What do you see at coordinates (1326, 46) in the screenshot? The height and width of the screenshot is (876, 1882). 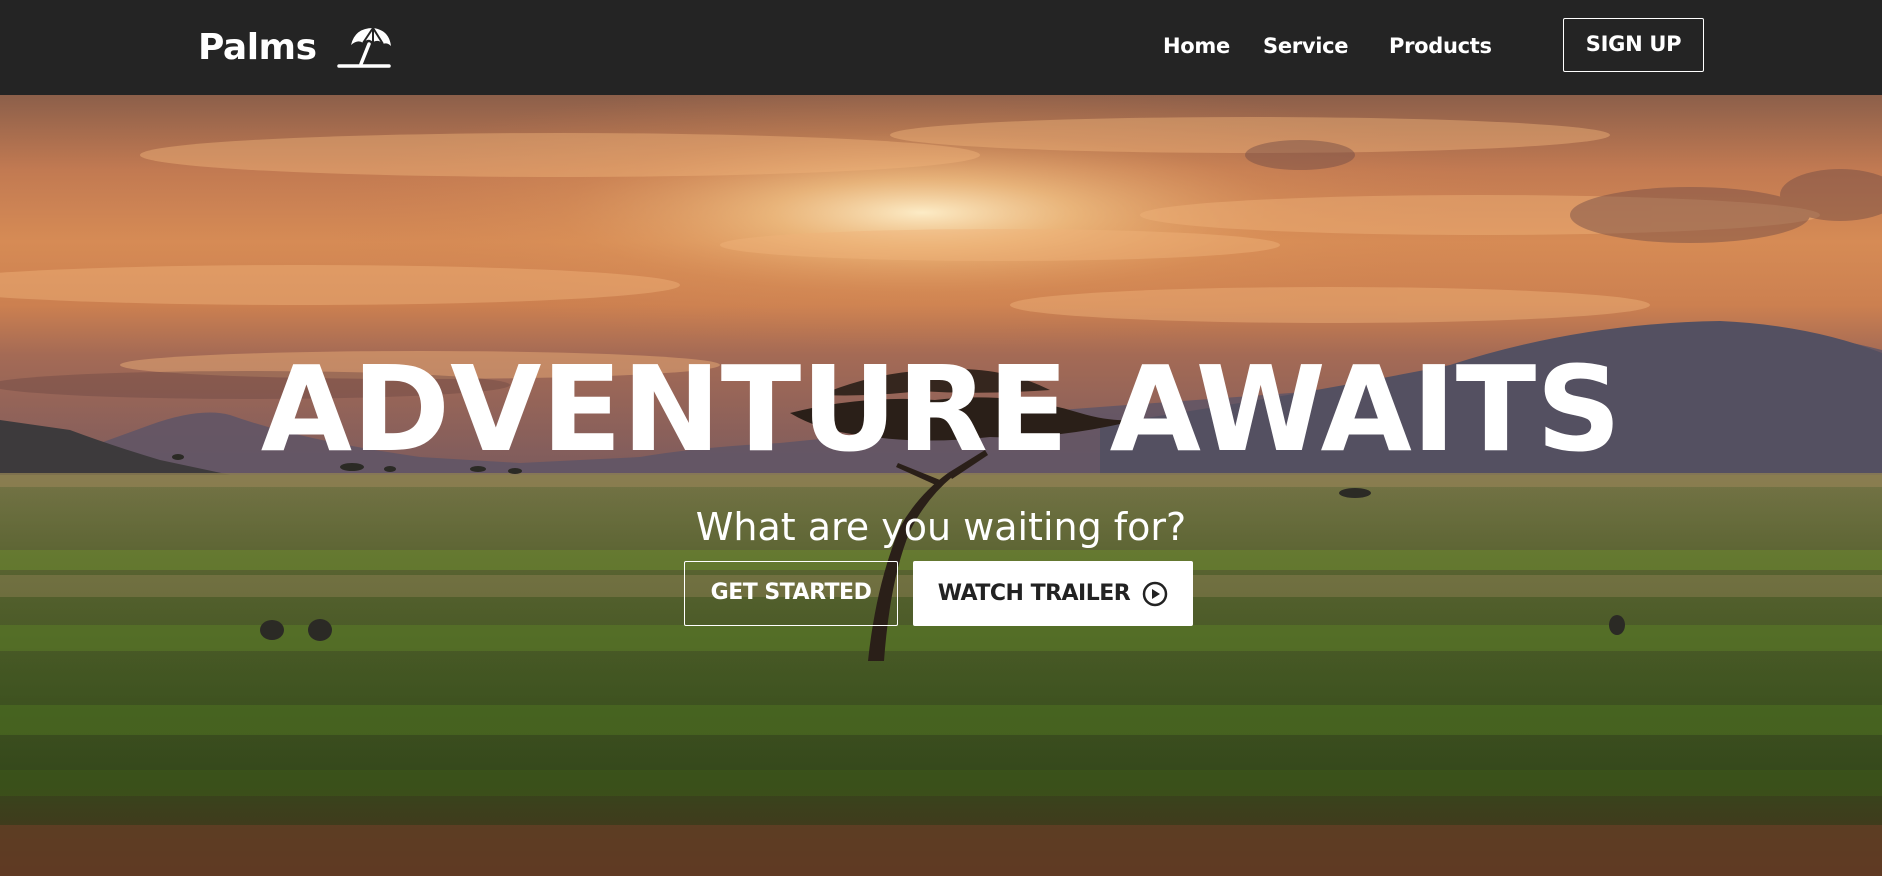 I see `nav-service: Service` at bounding box center [1326, 46].